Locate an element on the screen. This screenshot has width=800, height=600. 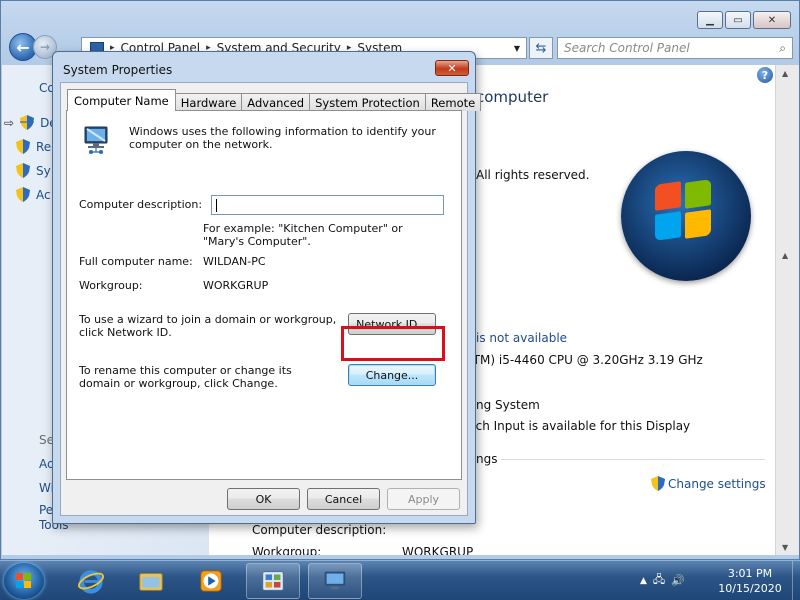
cancel-button: Cancel is located at coordinates (343, 499).